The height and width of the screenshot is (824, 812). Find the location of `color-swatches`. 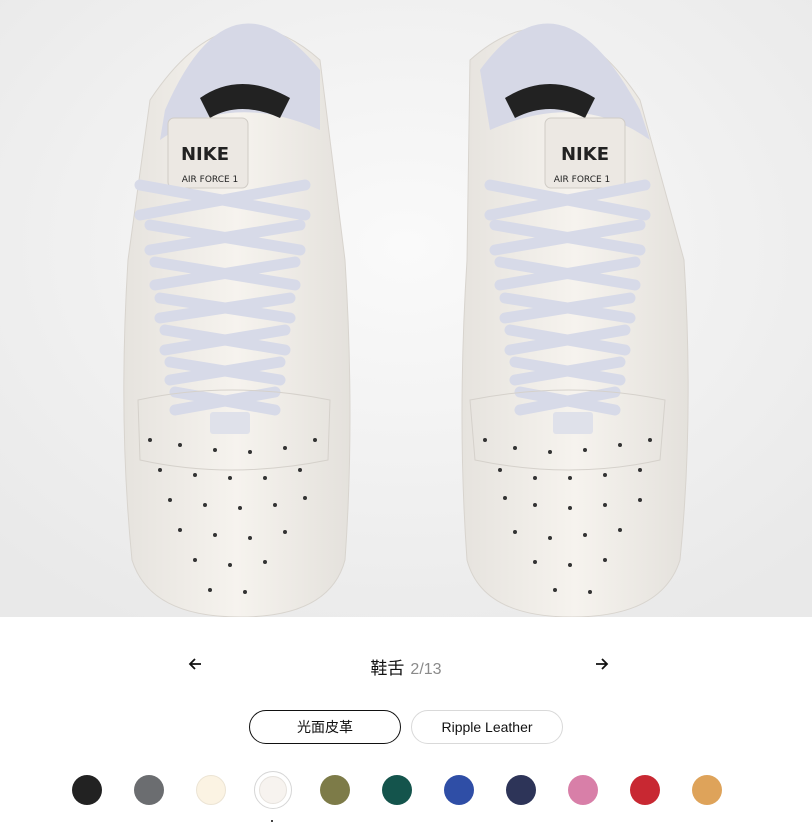

color-swatches is located at coordinates (422, 790).